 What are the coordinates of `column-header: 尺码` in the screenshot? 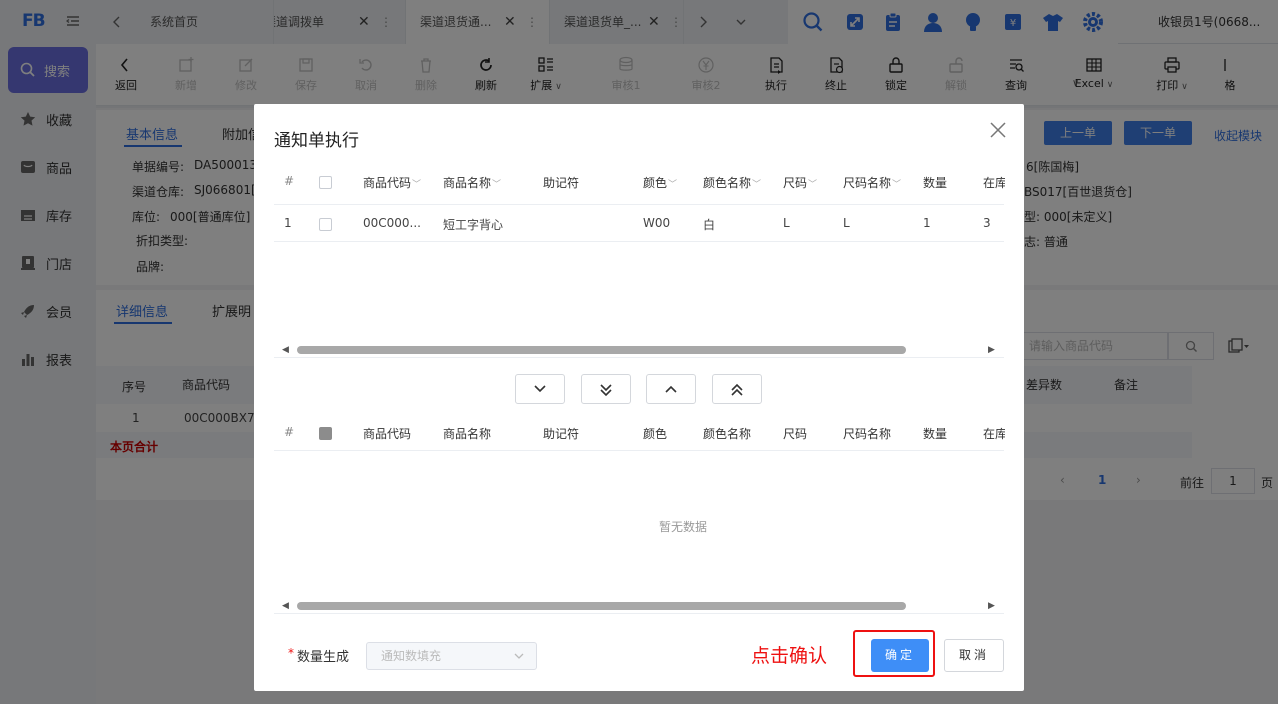 It's located at (795, 434).